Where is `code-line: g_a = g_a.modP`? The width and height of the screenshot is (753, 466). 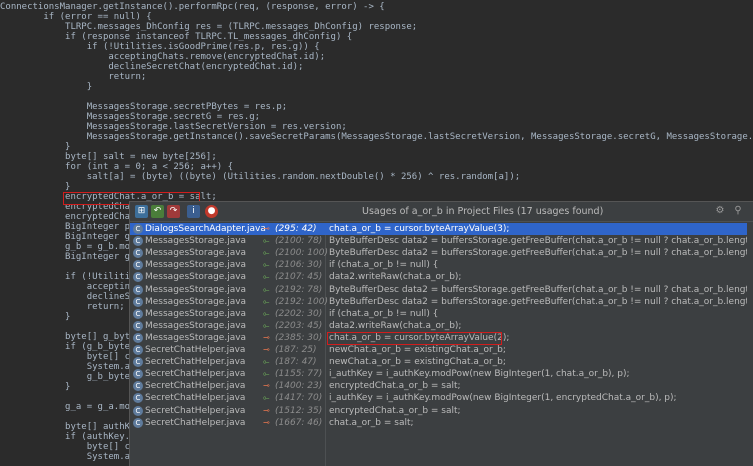 code-line: g_a = g_a.modP is located at coordinates (70, 407).